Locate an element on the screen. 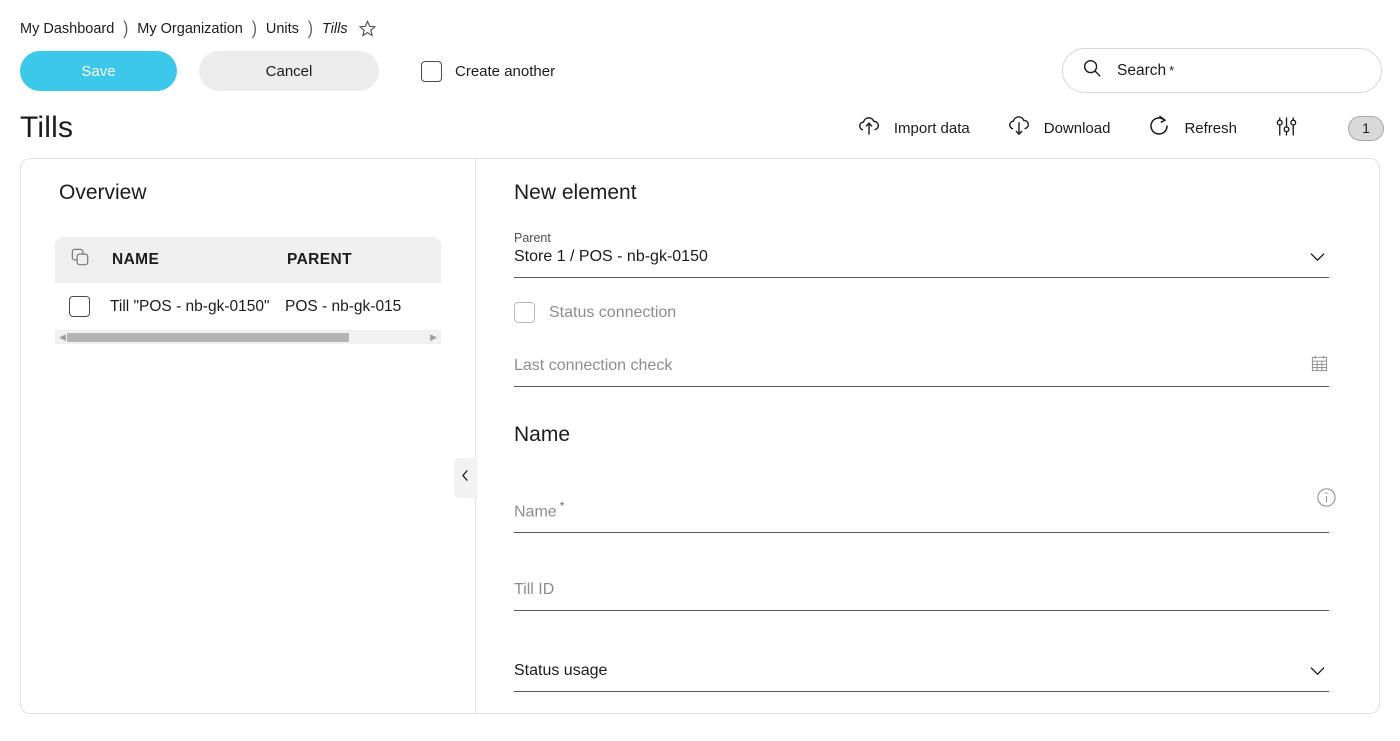 This screenshot has width=1400, height=741. last-connection-check-placeholder: Last connection check is located at coordinates (593, 365).